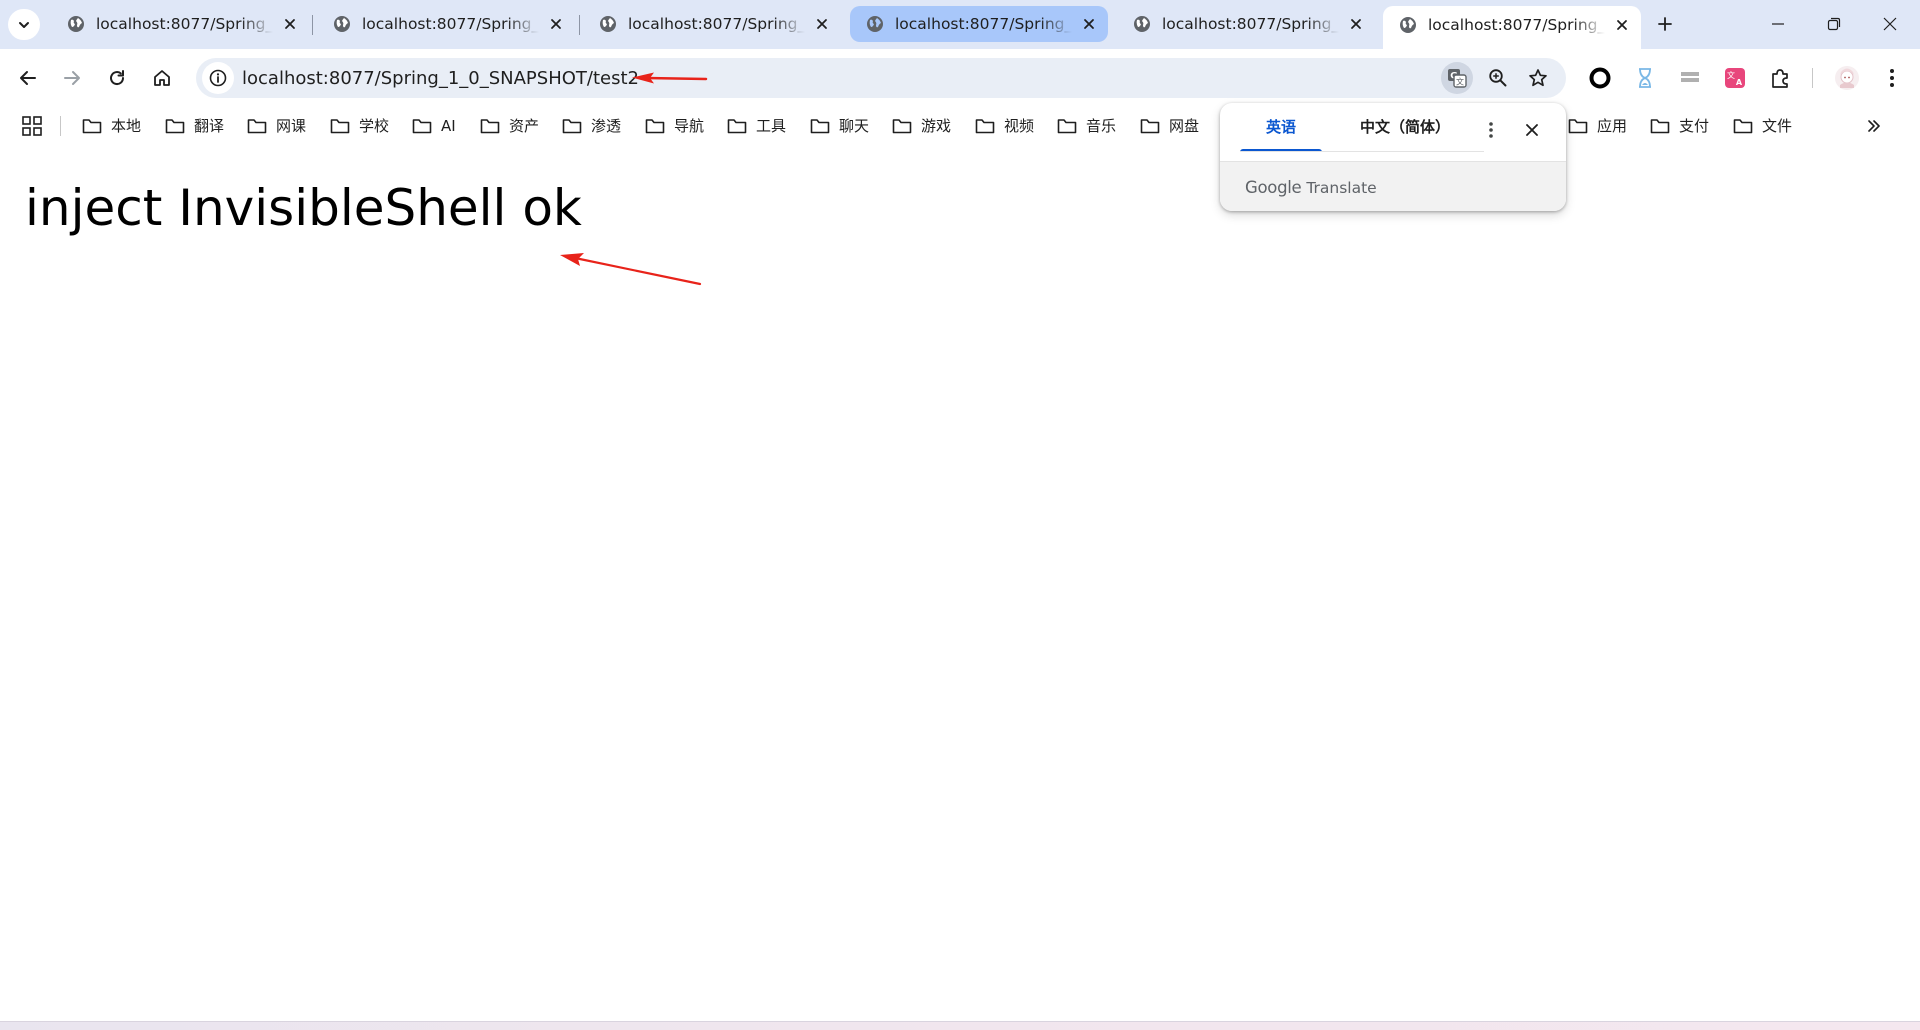  What do you see at coordinates (1597, 125) in the screenshot?
I see `bookmark-folder: 应用` at bounding box center [1597, 125].